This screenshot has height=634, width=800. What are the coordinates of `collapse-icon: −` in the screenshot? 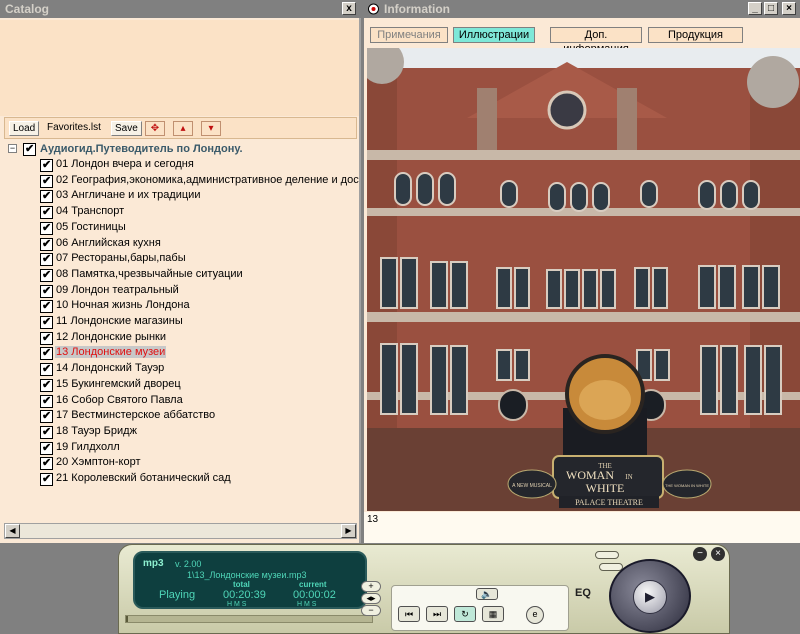 It's located at (12, 148).